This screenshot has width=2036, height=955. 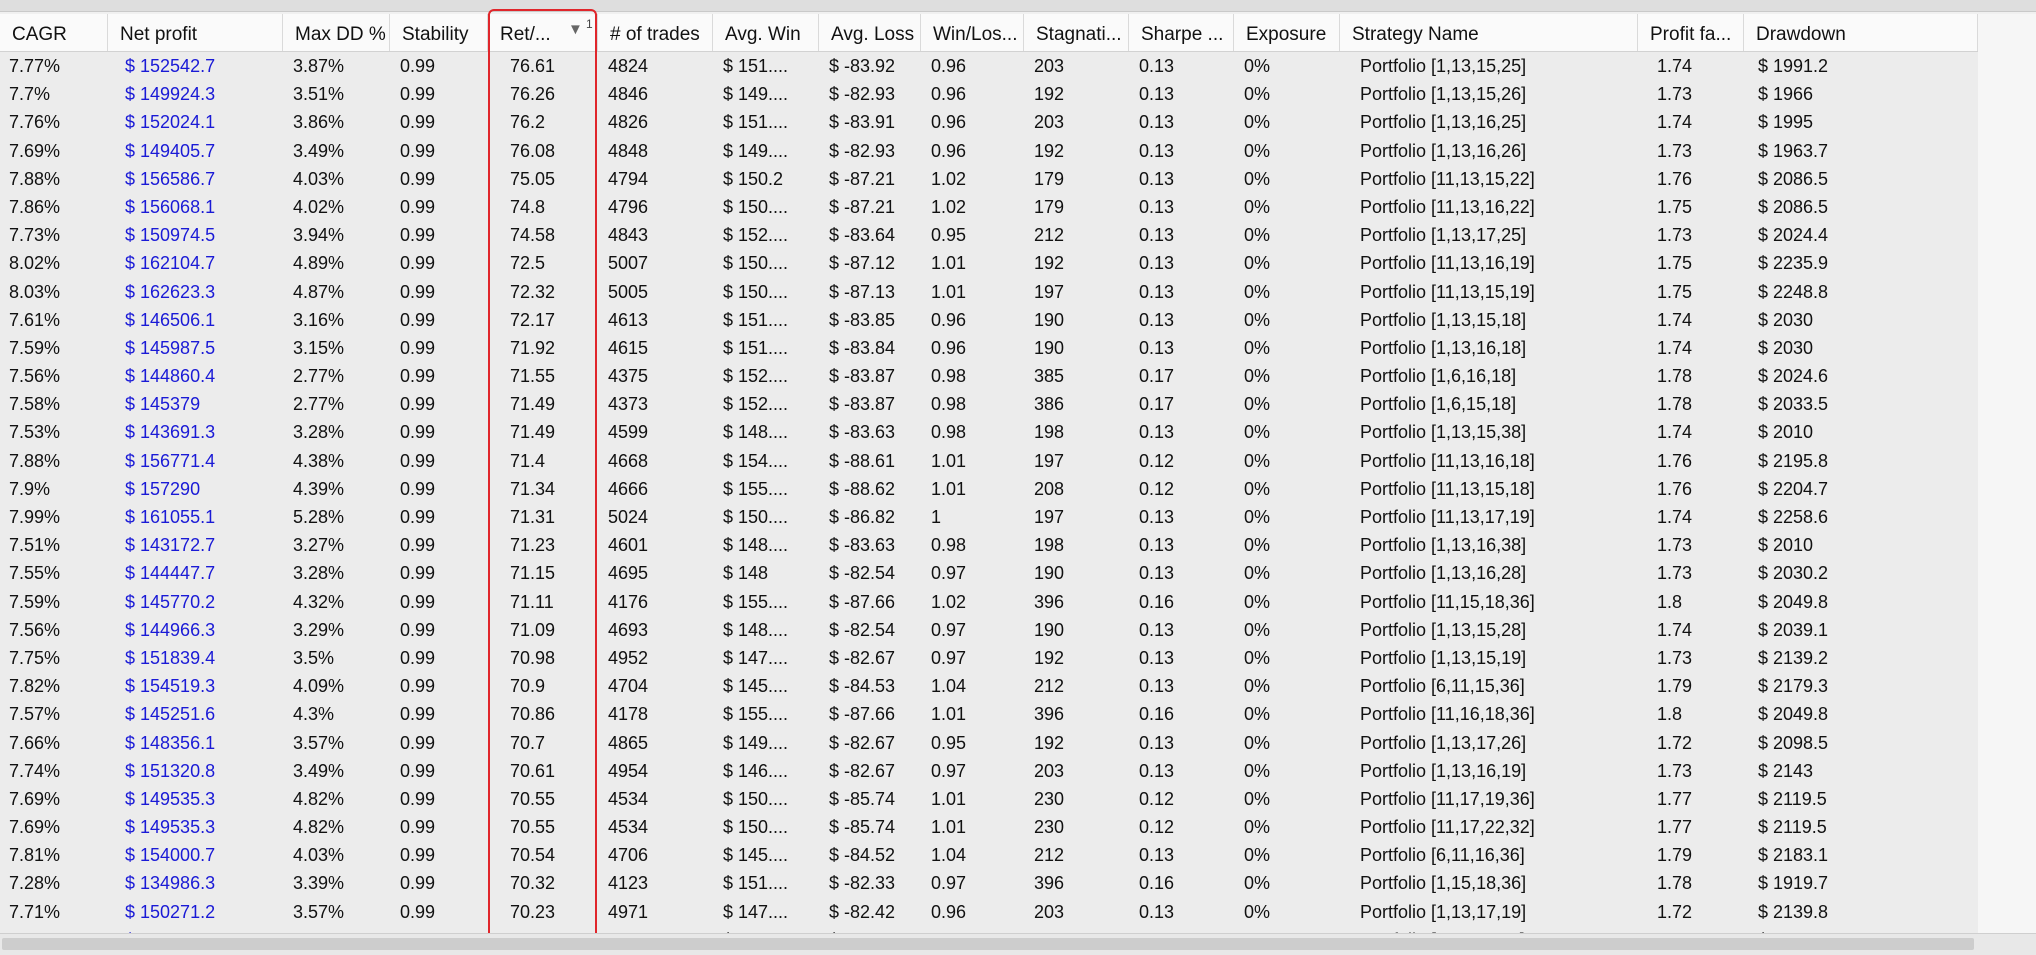 What do you see at coordinates (319, 770) in the screenshot?
I see `cell-max-dd: 3.49%` at bounding box center [319, 770].